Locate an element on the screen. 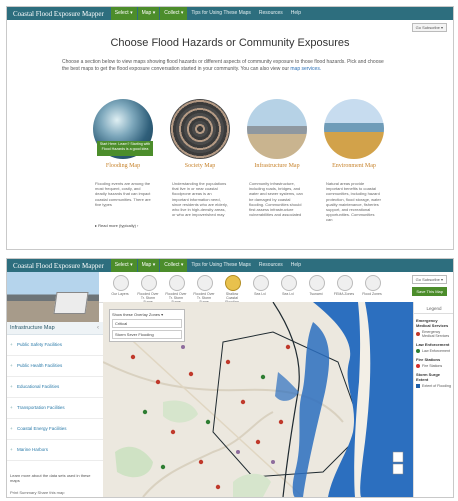 The height and width of the screenshot is (501, 458). infrastructure-photo is located at coordinates (53, 297).